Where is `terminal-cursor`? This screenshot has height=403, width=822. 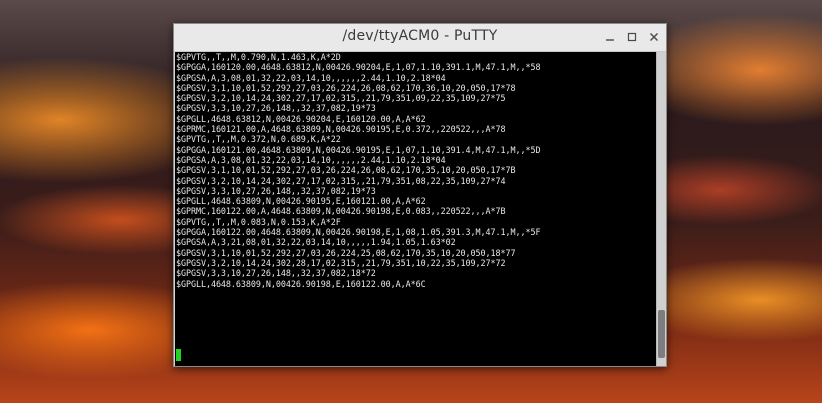
terminal-cursor is located at coordinates (178, 355).